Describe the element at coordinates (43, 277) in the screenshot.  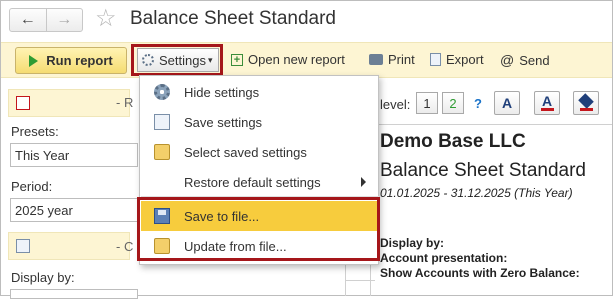
I see `display-by-label: Display by:` at that location.